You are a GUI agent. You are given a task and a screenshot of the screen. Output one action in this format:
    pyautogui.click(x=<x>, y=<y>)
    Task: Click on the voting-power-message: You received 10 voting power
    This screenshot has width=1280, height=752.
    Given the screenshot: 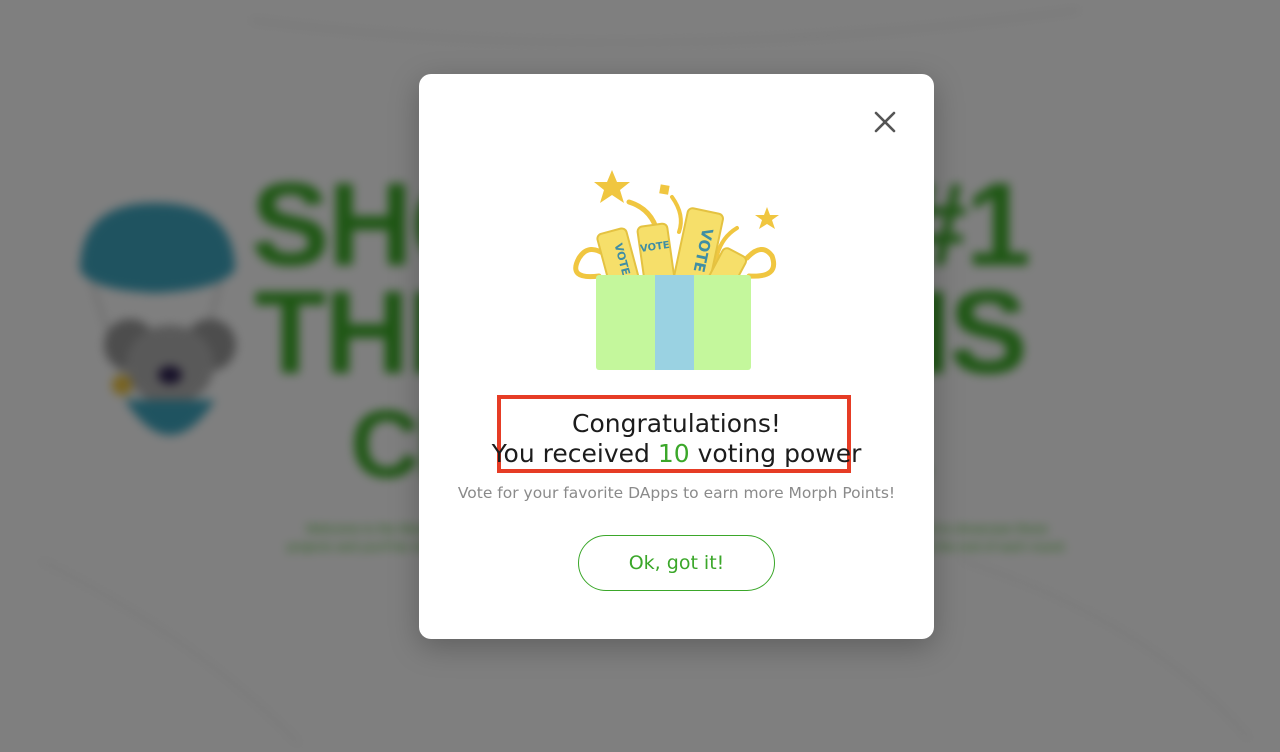 What is the action you would take?
    pyautogui.click(x=676, y=454)
    